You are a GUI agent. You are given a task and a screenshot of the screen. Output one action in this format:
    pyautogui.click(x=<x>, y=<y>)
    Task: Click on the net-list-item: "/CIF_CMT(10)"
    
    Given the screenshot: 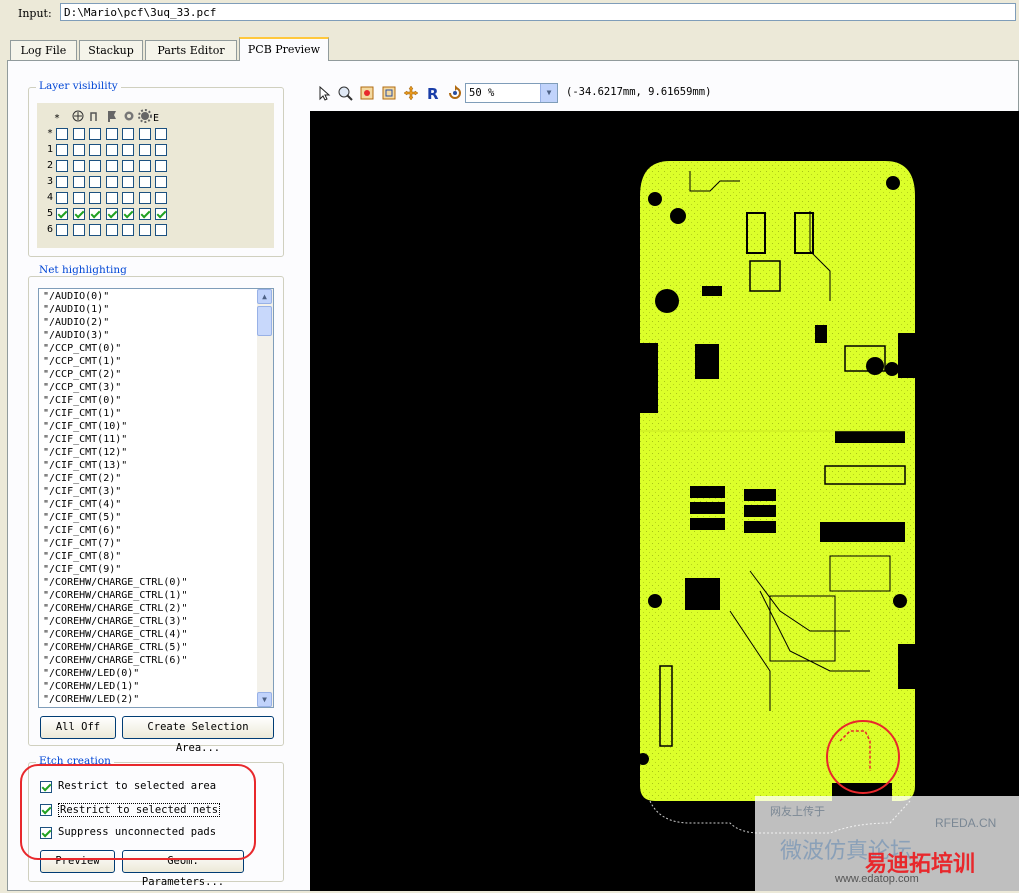 What is the action you would take?
    pyautogui.click(x=85, y=426)
    